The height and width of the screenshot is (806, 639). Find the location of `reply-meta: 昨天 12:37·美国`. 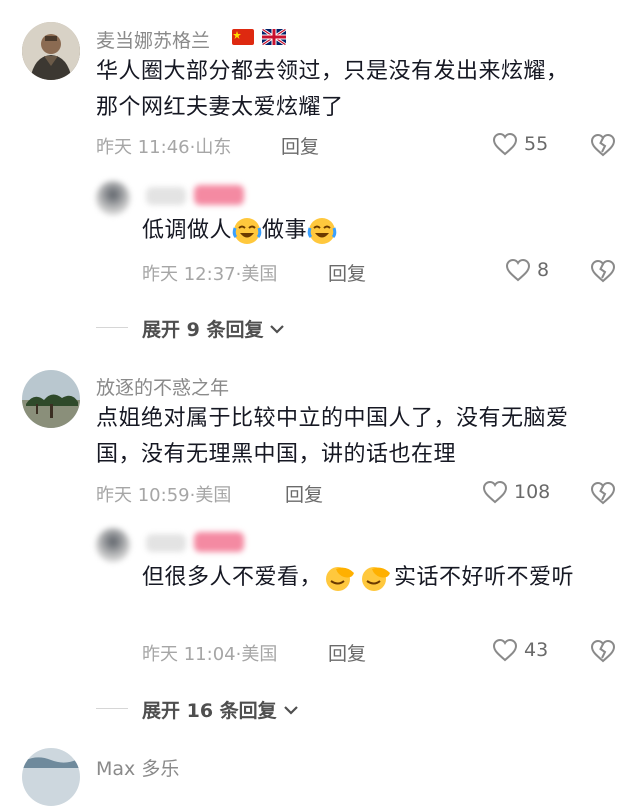

reply-meta: 昨天 12:37·美国 is located at coordinates (210, 274).